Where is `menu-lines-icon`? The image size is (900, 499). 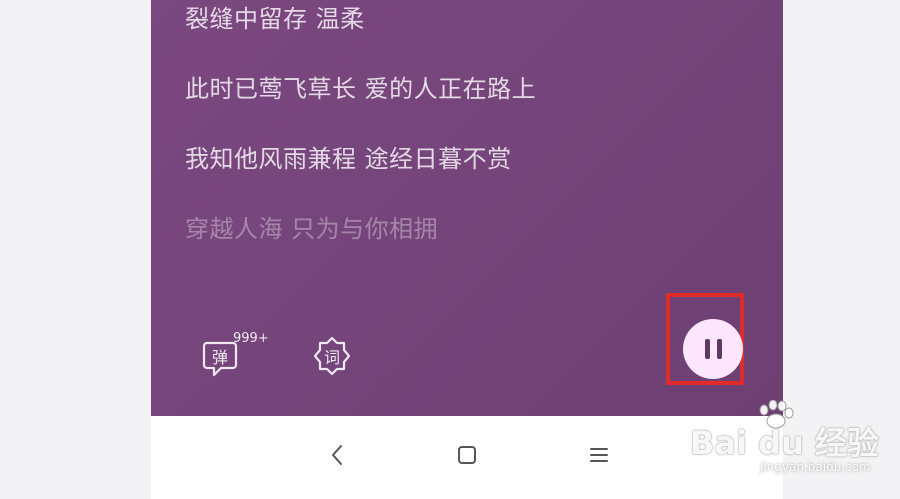 menu-lines-icon is located at coordinates (599, 455).